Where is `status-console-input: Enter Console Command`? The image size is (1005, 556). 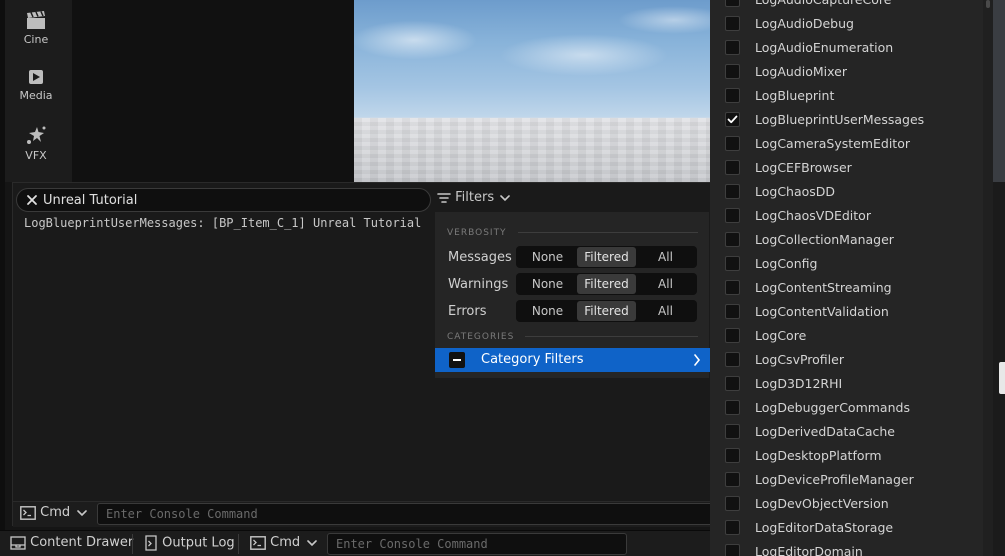 status-console-input: Enter Console Command is located at coordinates (477, 544).